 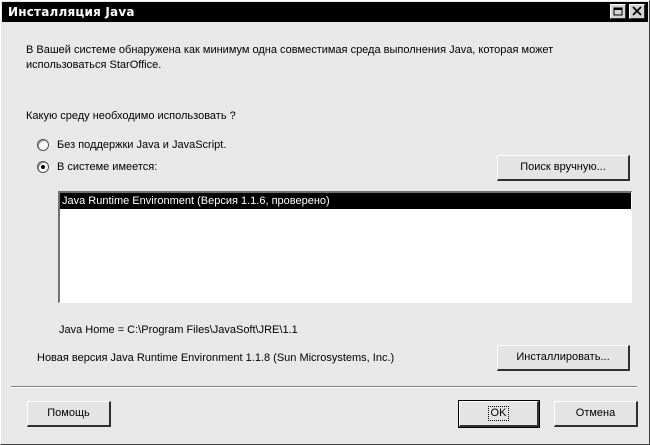 I want to click on cancel-button: Отмена, so click(x=596, y=414).